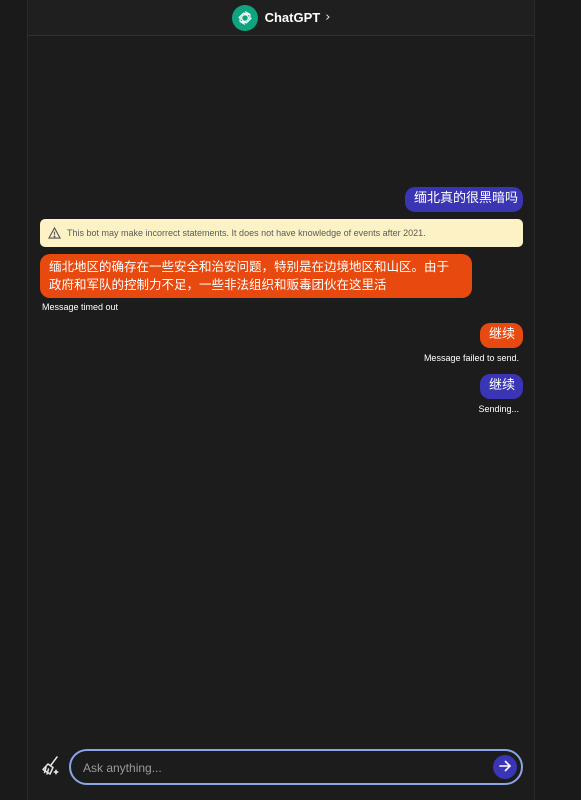  What do you see at coordinates (13, 400) in the screenshot?
I see `left-margin` at bounding box center [13, 400].